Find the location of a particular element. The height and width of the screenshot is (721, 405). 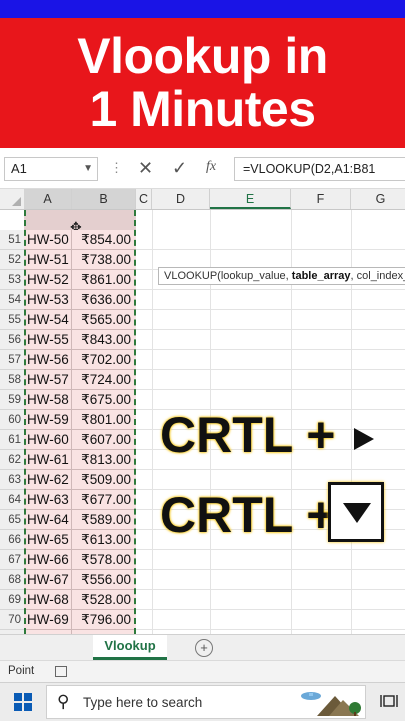

cell-a: HW-53 is located at coordinates (48, 300).